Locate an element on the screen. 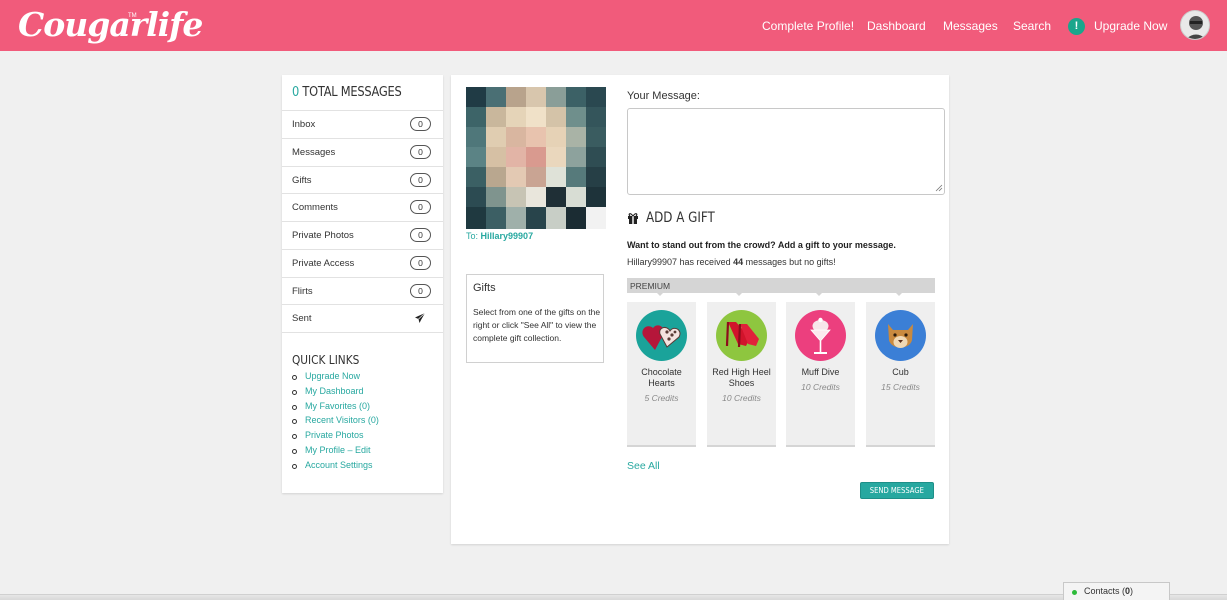 Image resolution: width=1227 pixels, height=600 pixels. sidebar-item-label: Comments is located at coordinates (315, 207).